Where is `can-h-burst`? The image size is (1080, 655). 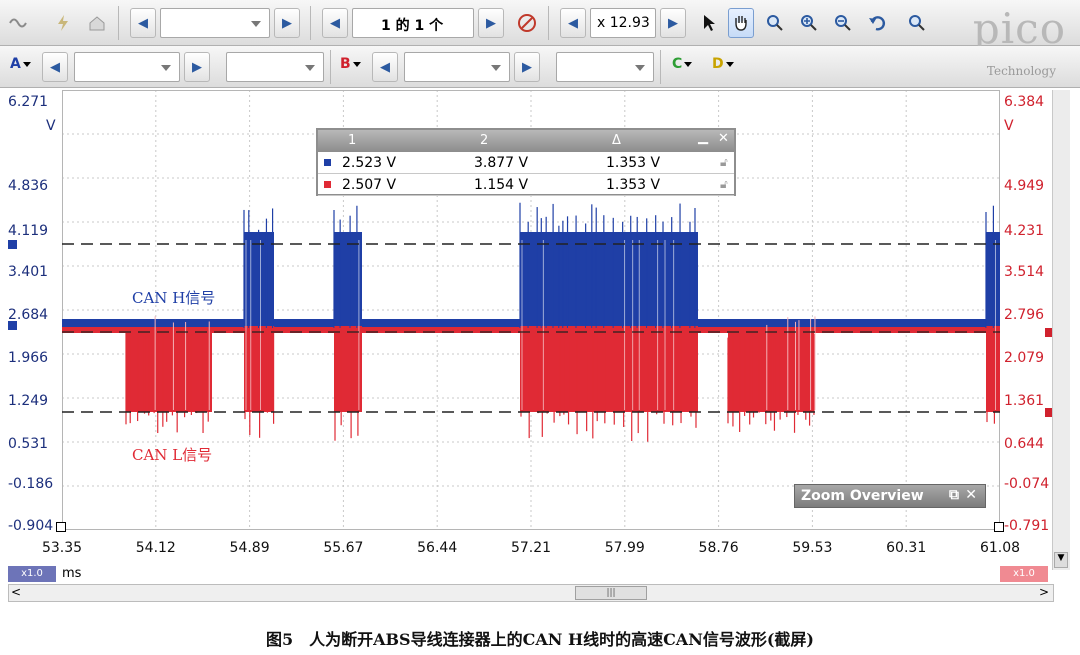
can-h-burst is located at coordinates (348, 280).